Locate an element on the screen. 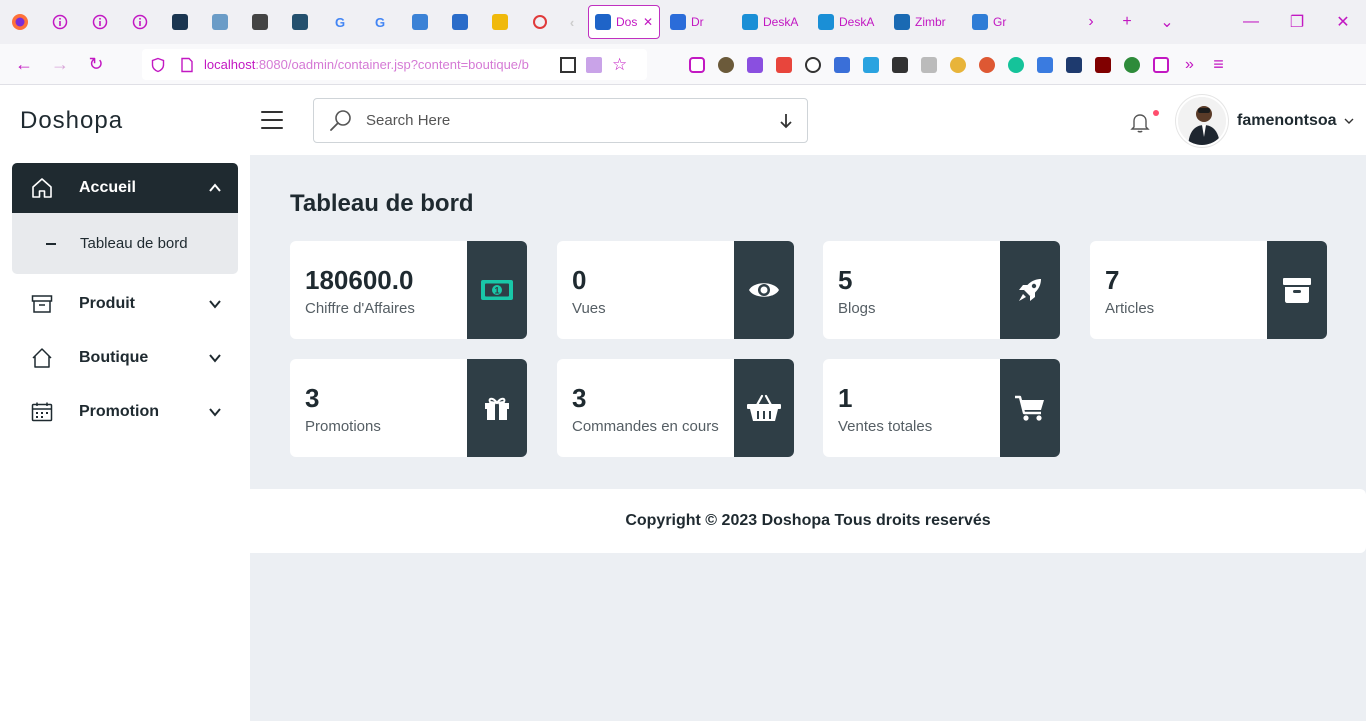 The height and width of the screenshot is (721, 1366). extension-chart-icon is located at coordinates (1073, 64).